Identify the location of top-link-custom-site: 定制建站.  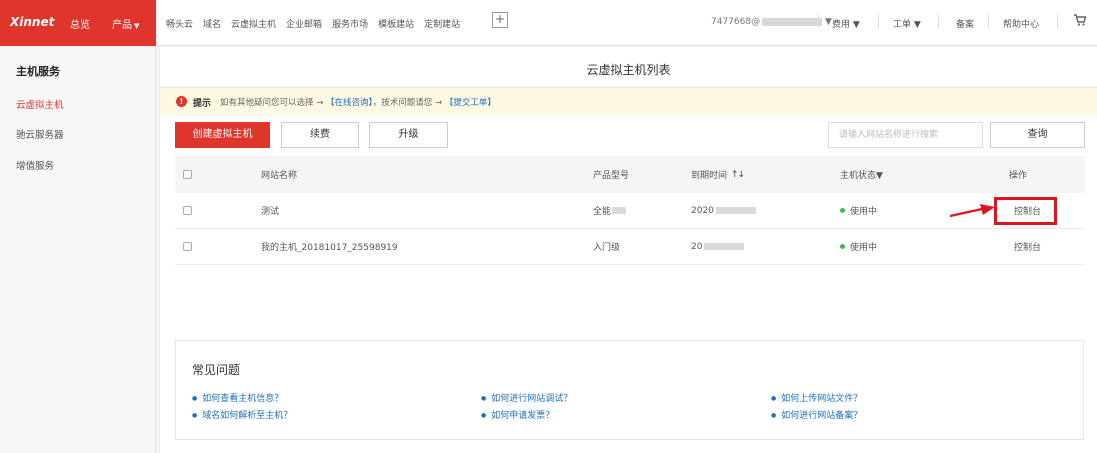
(442, 23).